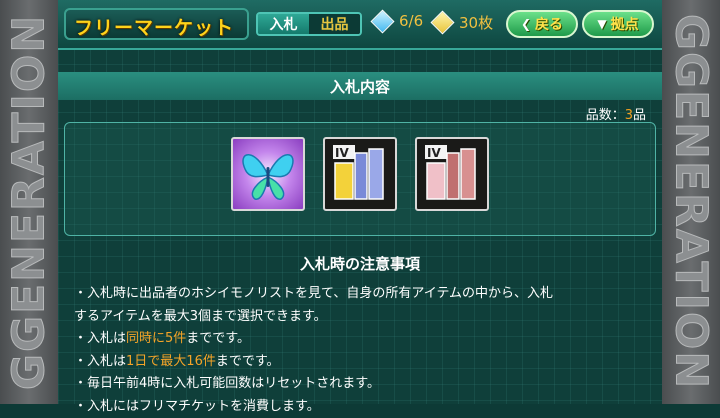 Image resolution: width=720 pixels, height=418 pixels. I want to click on back-arrow-icon: ❮, so click(526, 24).